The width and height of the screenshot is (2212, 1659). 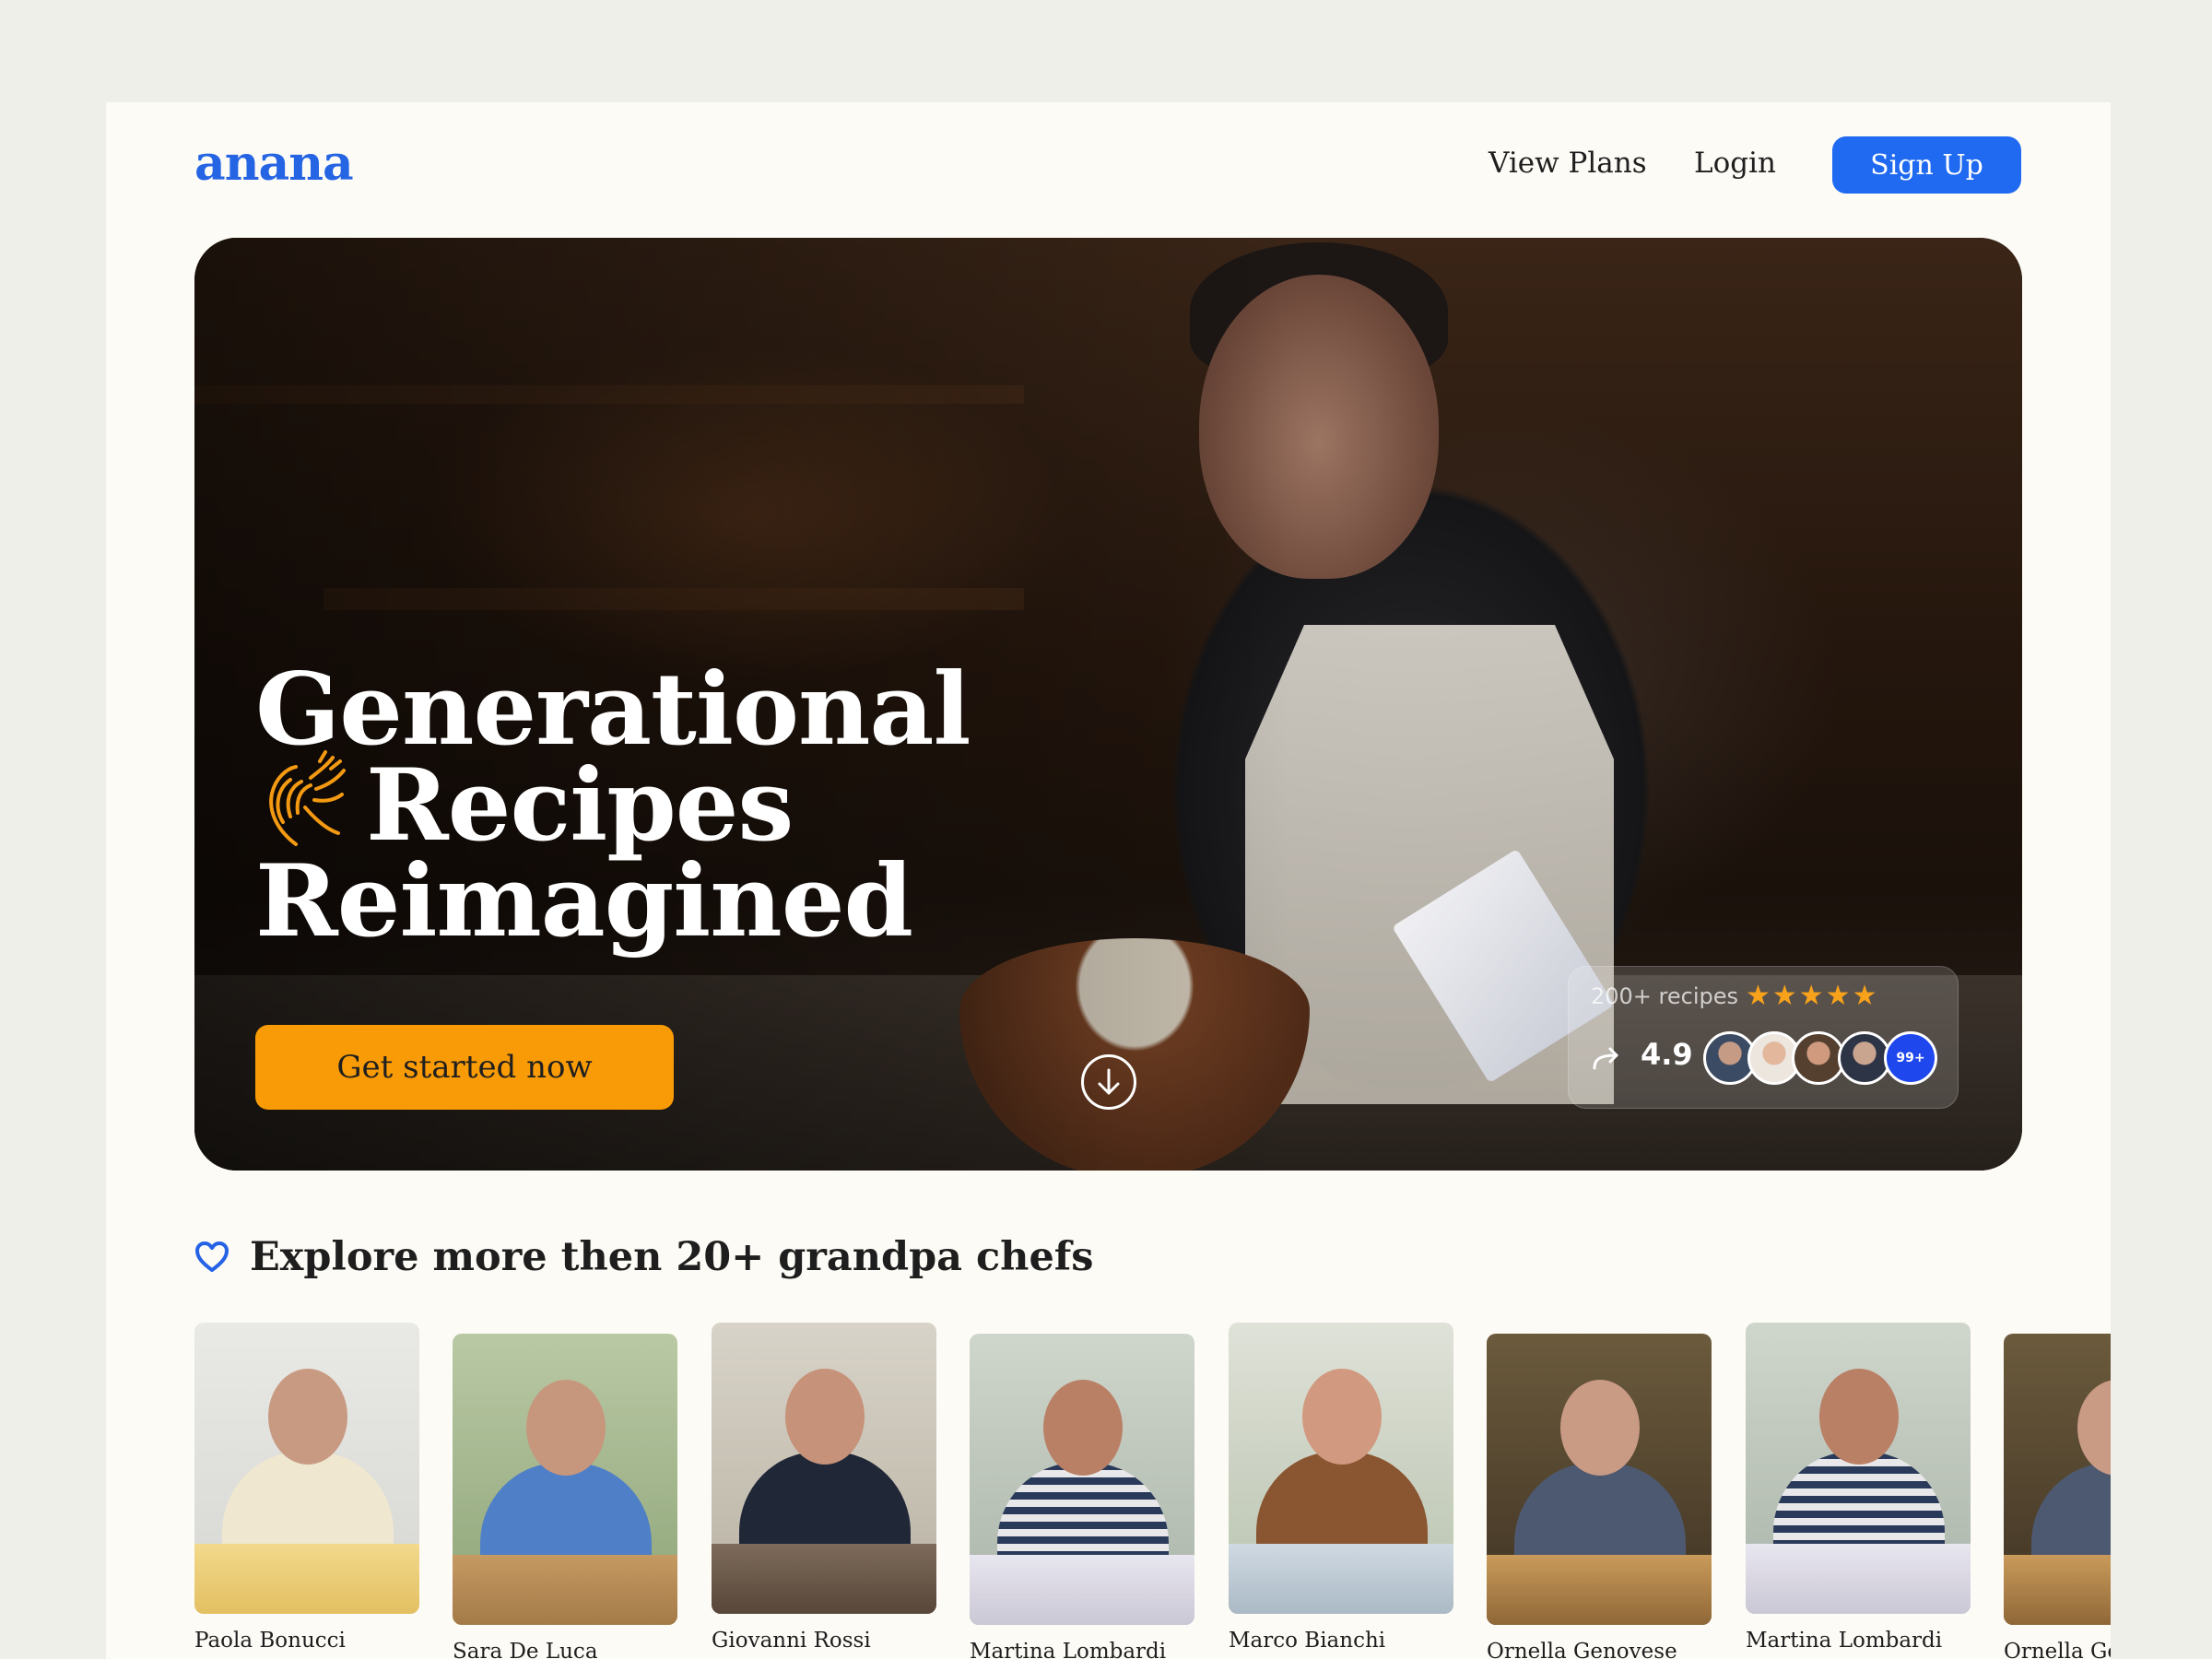 I want to click on scroll-down-button, so click(x=1108, y=1082).